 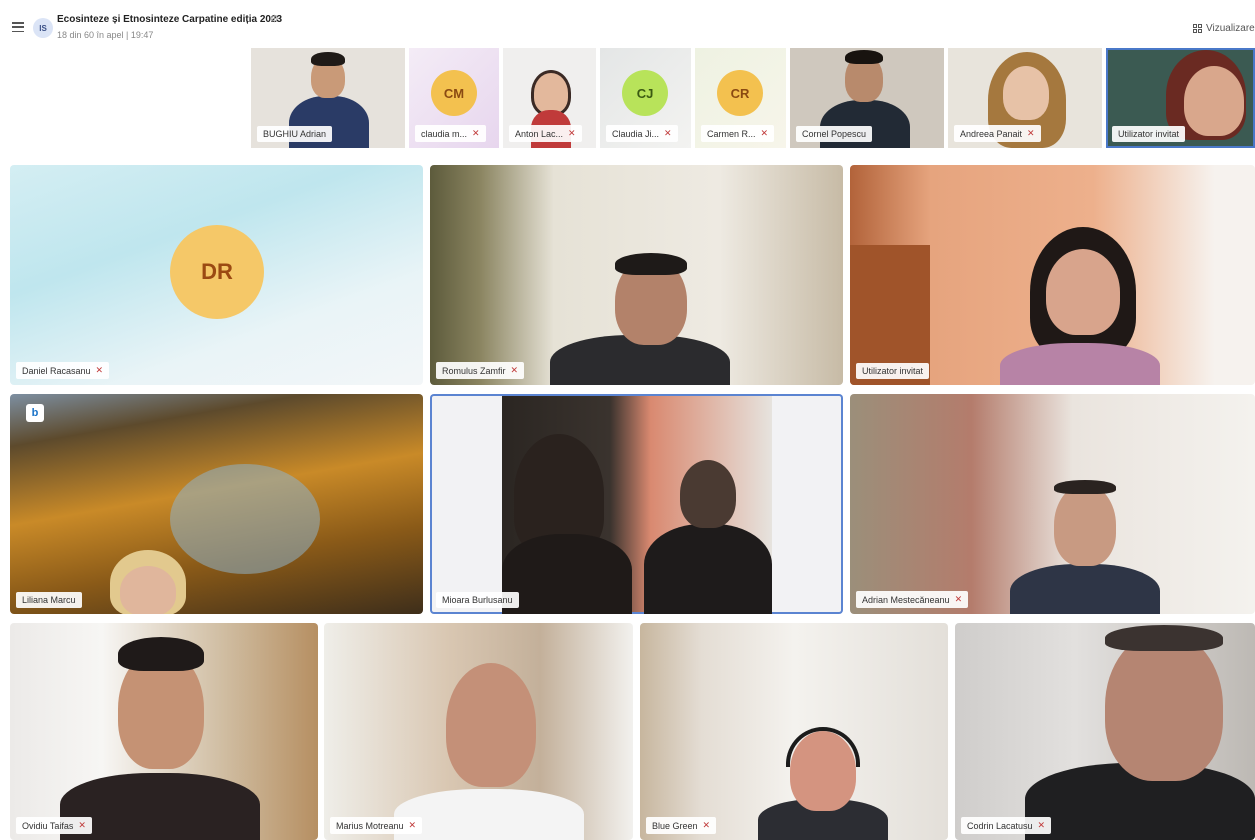 I want to click on bing-icon: b, so click(x=35, y=413).